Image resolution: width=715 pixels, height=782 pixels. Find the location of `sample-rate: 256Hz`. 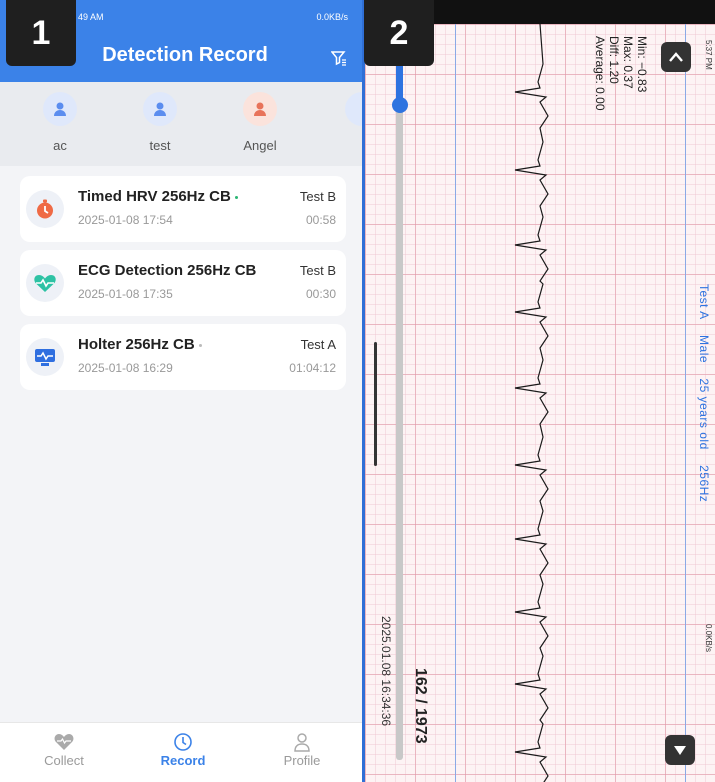

sample-rate: 256Hz is located at coordinates (704, 484).